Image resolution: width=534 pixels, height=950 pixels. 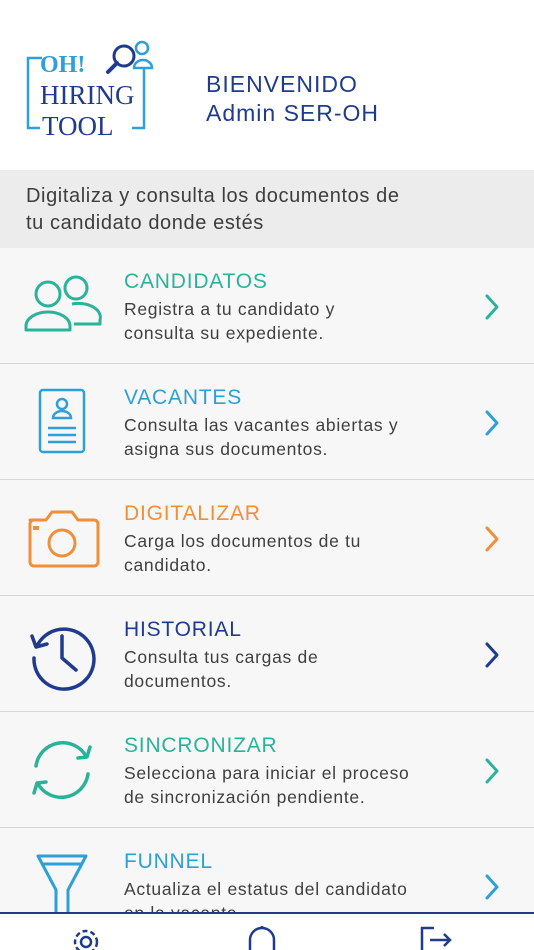 What do you see at coordinates (87, 95) in the screenshot?
I see `logo-line-hiring: HIRING` at bounding box center [87, 95].